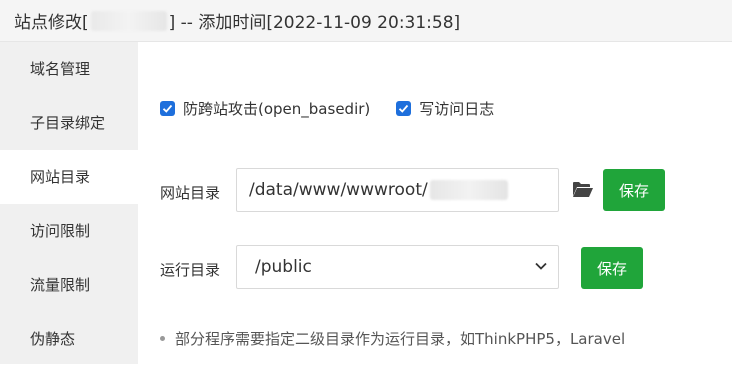  What do you see at coordinates (69, 339) in the screenshot?
I see `sidebar-item-rewrite: 伪静态` at bounding box center [69, 339].